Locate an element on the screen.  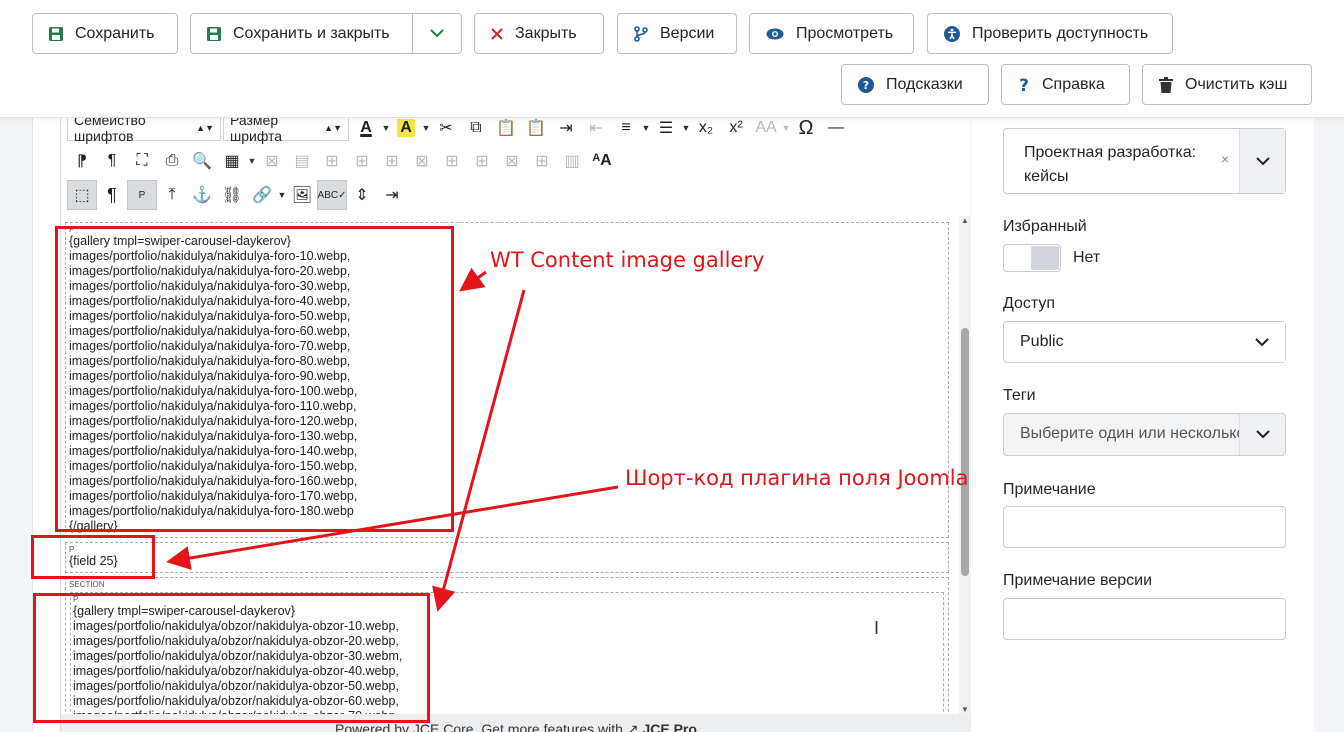
note-label: Примечание is located at coordinates (1049, 489).